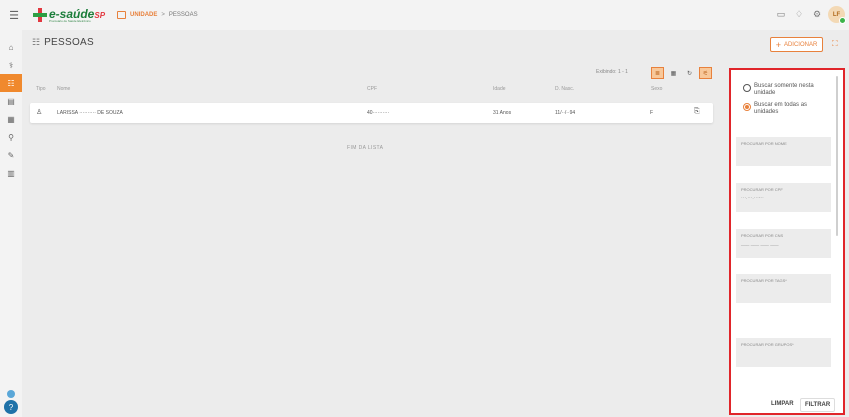 The width and height of the screenshot is (849, 417). Describe the element at coordinates (183, 15) in the screenshot. I see `breadcrumb-page: PESSOAS` at that location.